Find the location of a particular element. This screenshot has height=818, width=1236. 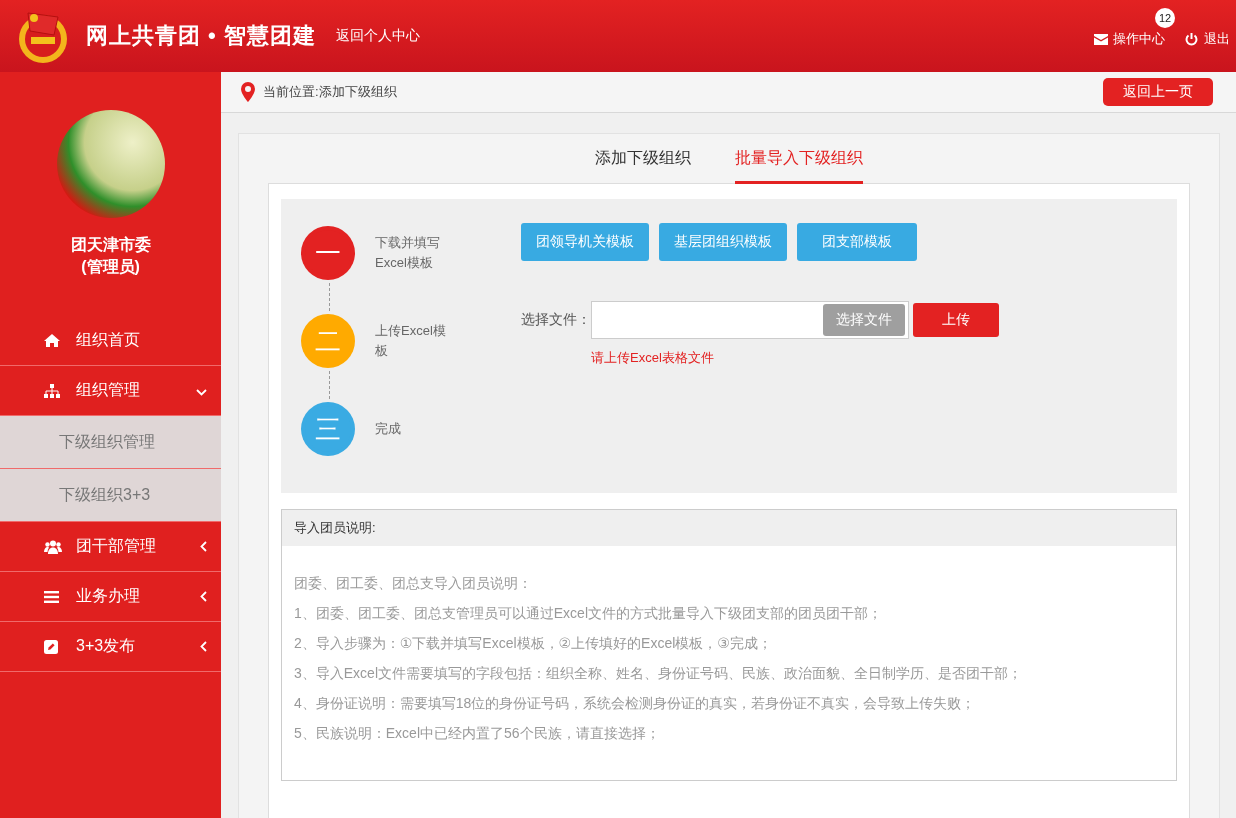

upload-hint: 请上传Excel表格文件 is located at coordinates (653, 358).